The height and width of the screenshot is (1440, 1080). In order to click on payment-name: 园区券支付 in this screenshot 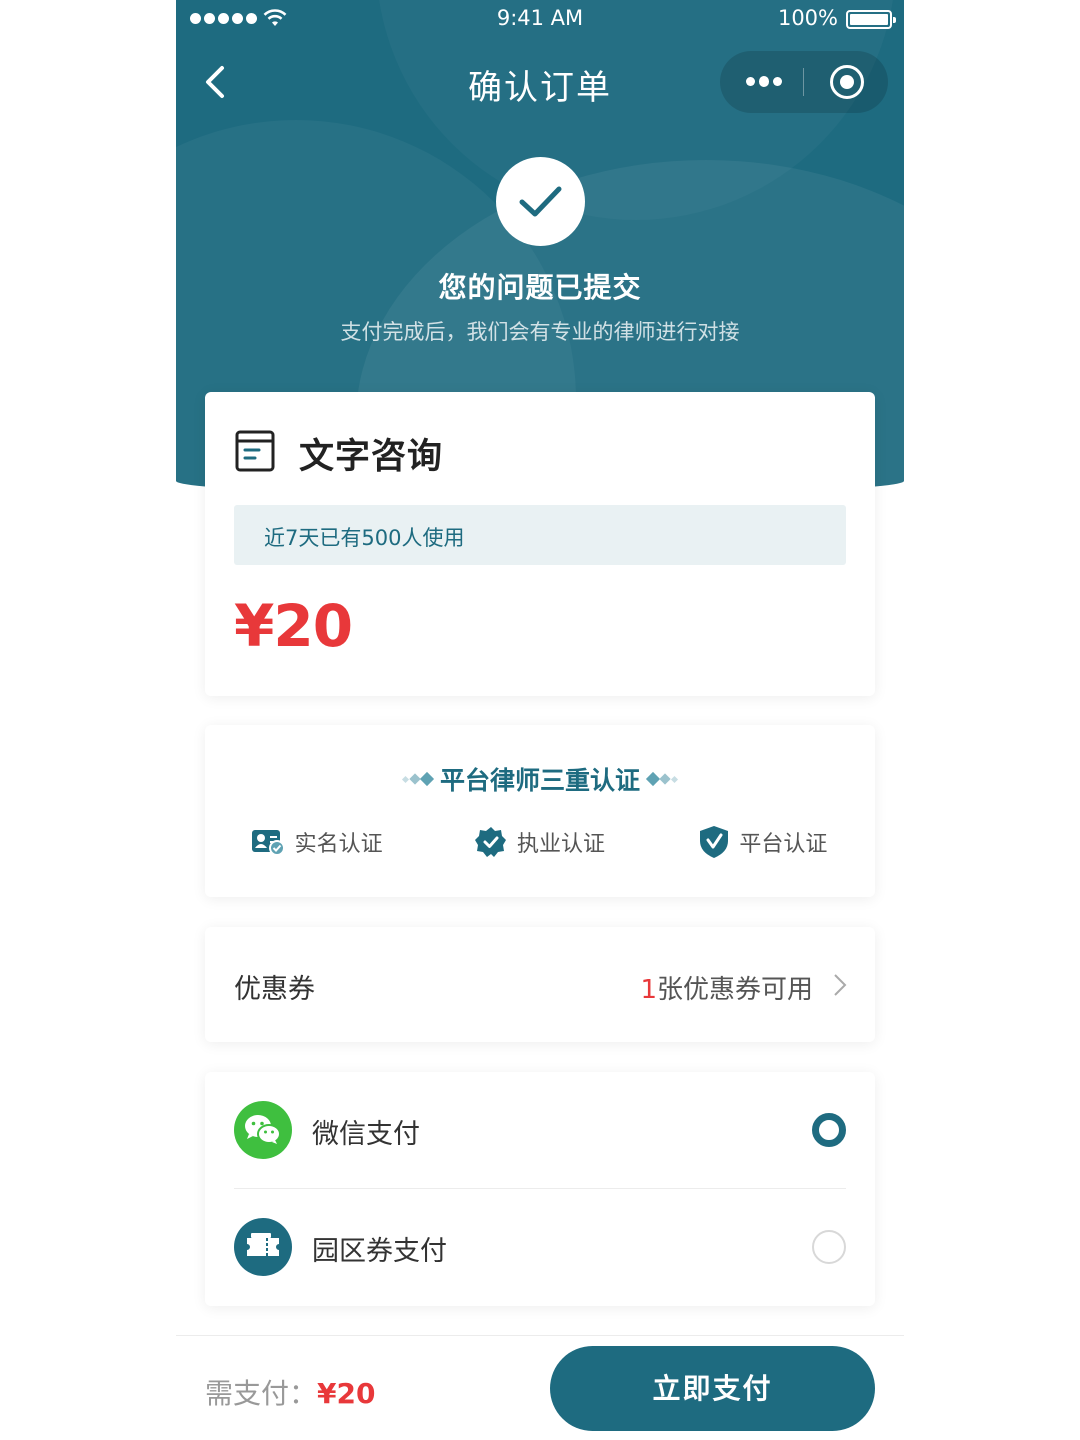, I will do `click(379, 1251)`.